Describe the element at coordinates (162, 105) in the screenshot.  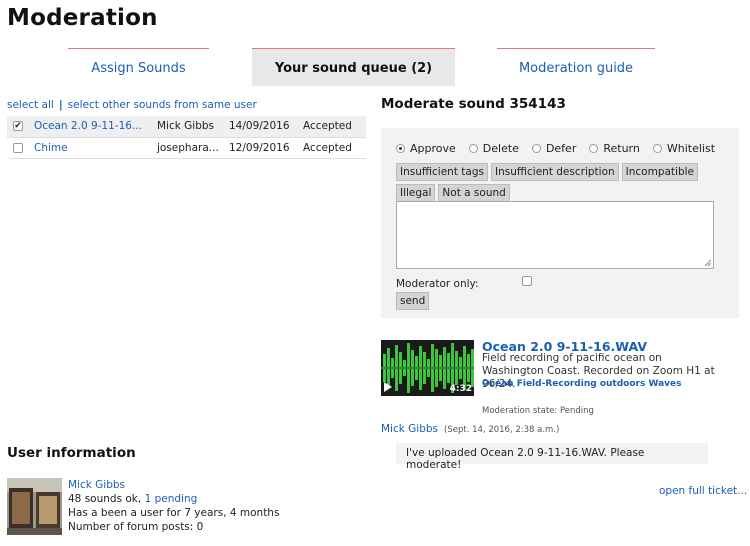
I see `select-same-user-link: select other sounds from same user` at that location.